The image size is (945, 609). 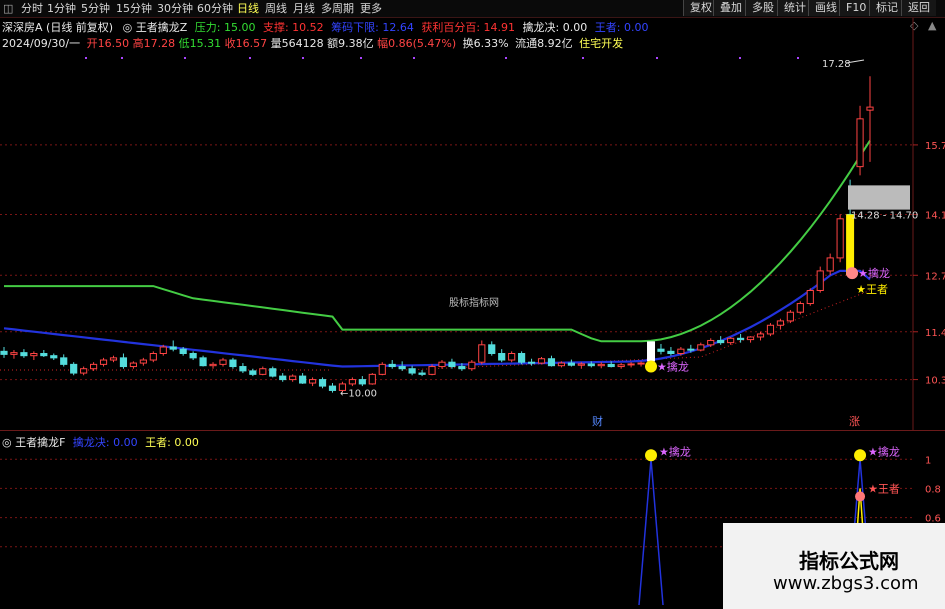 What do you see at coordinates (884, 488) in the screenshot?
I see `lower-wangzhe-tag: ★王者` at bounding box center [884, 488].